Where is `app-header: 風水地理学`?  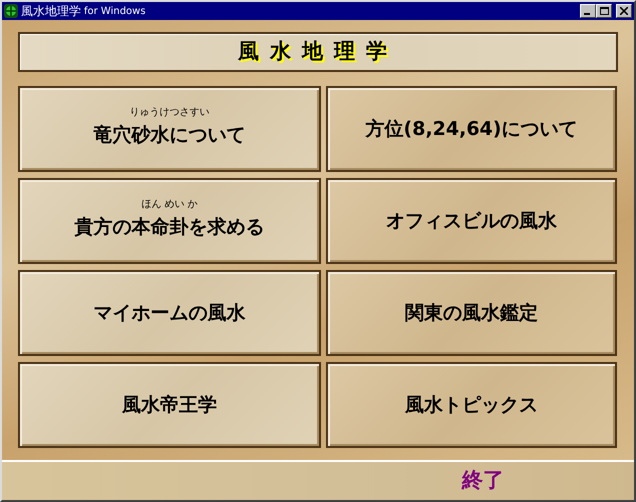 app-header: 風水地理学 is located at coordinates (318, 52).